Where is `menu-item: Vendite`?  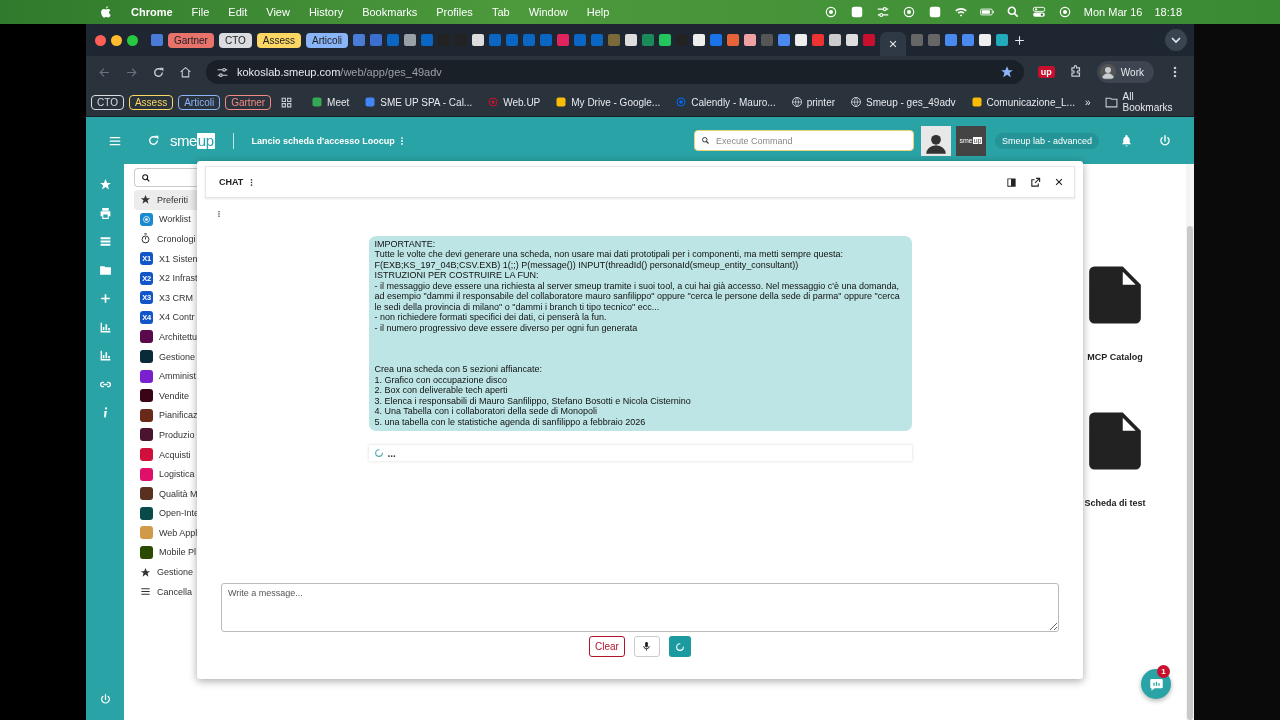
menu-item: Vendite is located at coordinates (170, 395).